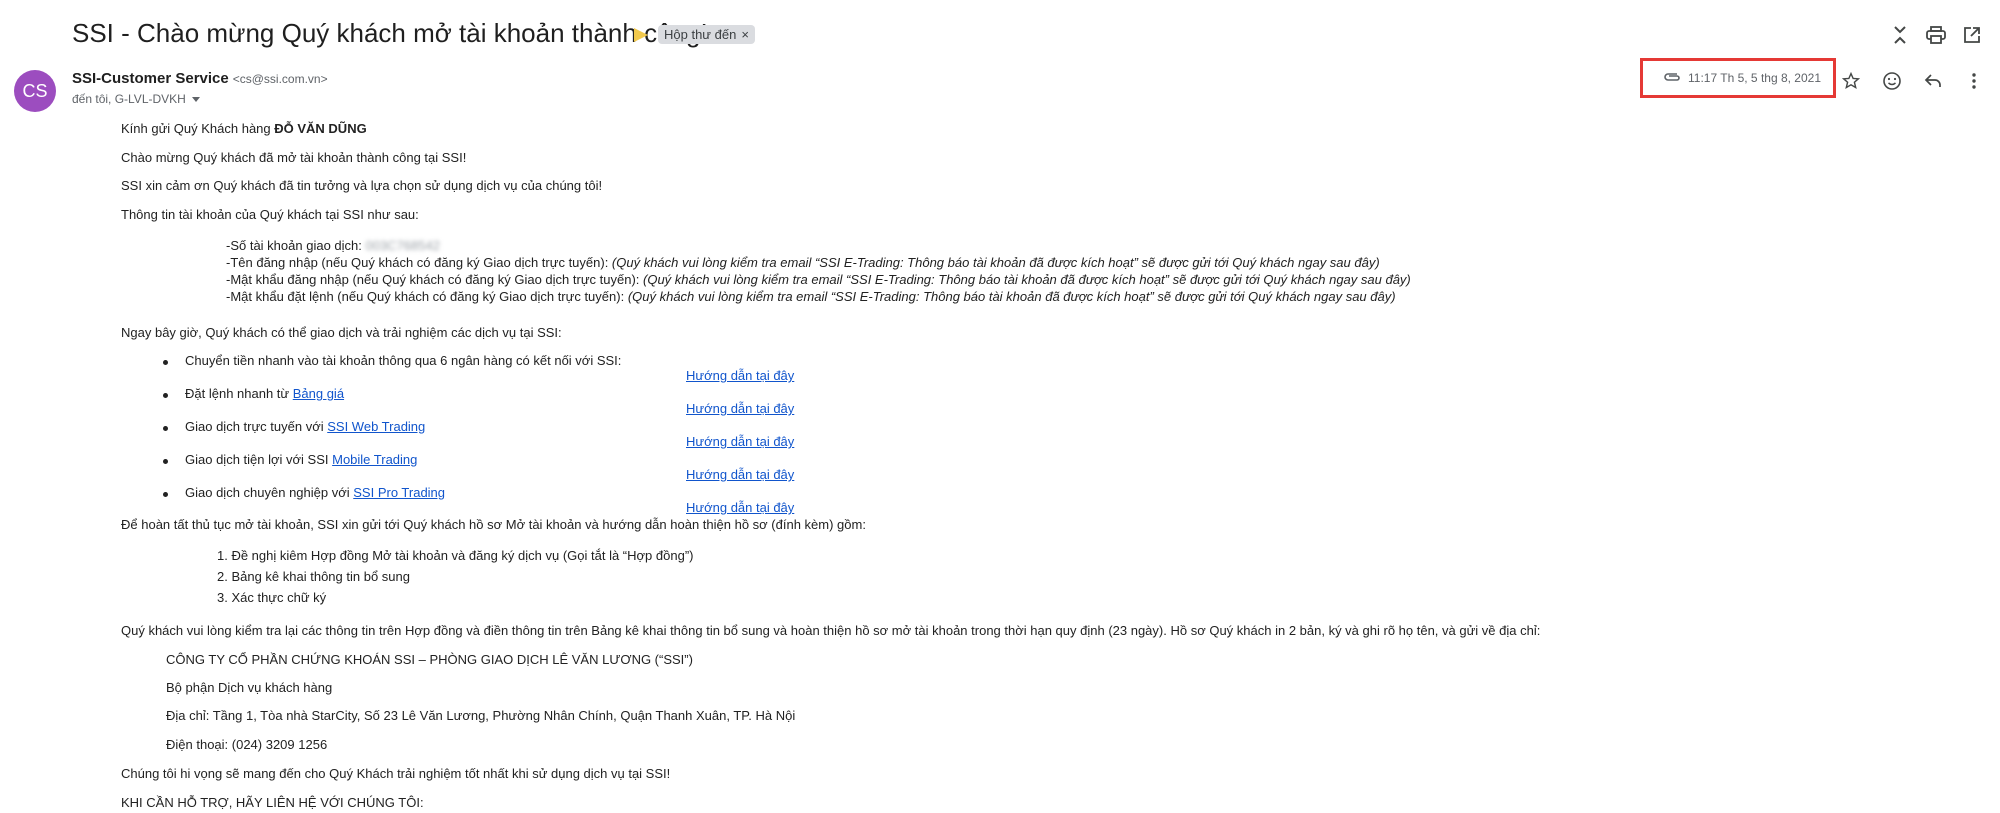 The image size is (2000, 813). I want to click on account-number-label: -Số tài khoản giao dịch:, so click(296, 245).